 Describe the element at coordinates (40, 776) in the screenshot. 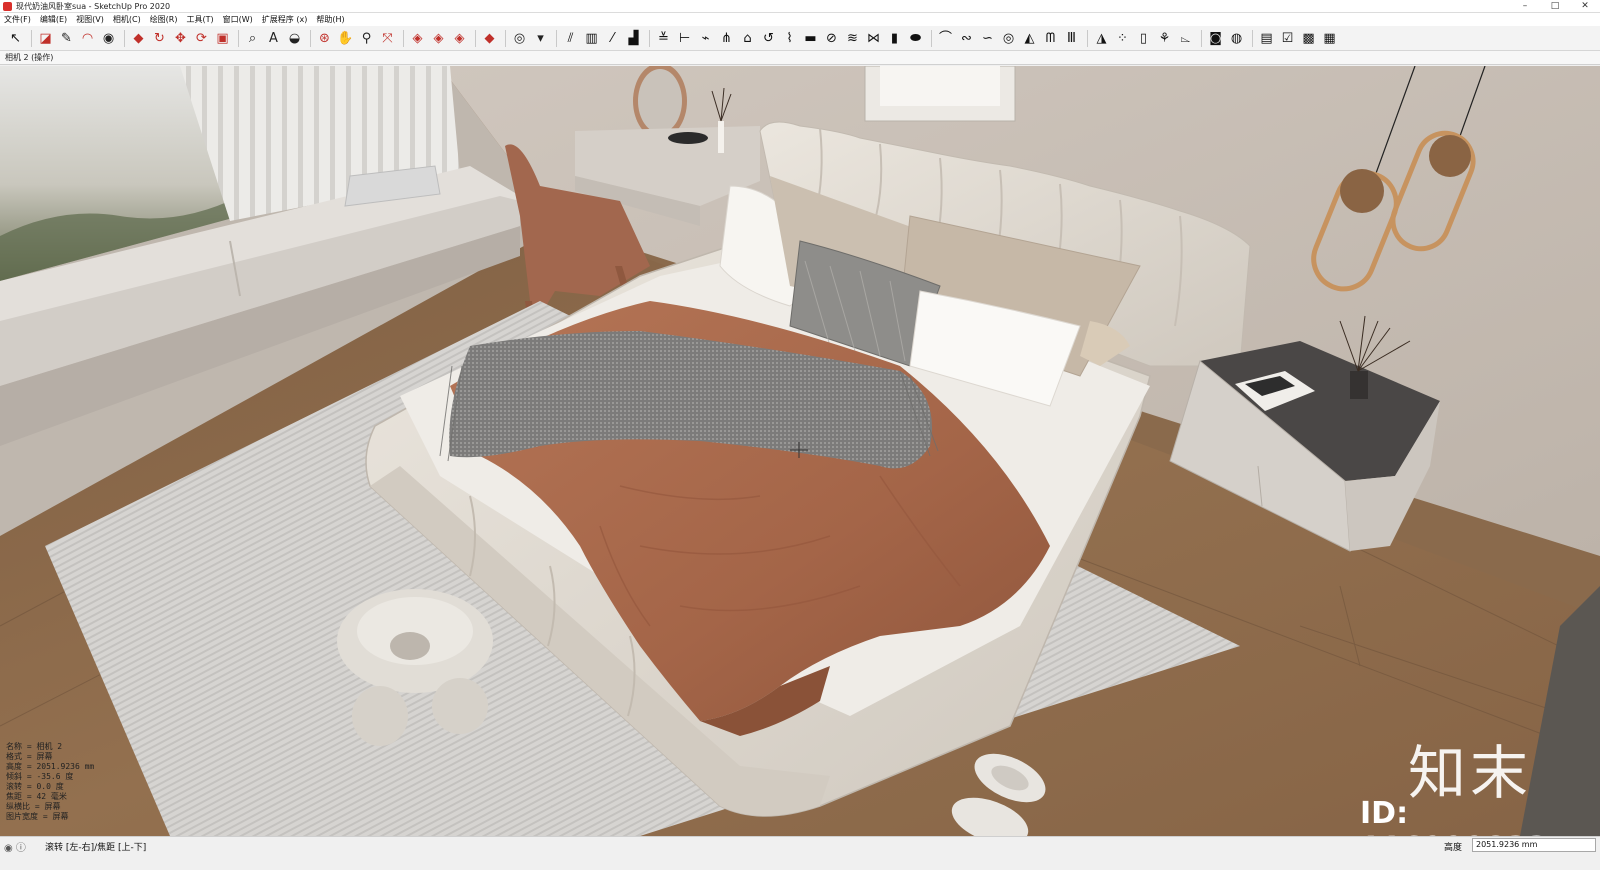

I see `camera-info-line: 倾斜 = -35.6 度` at that location.